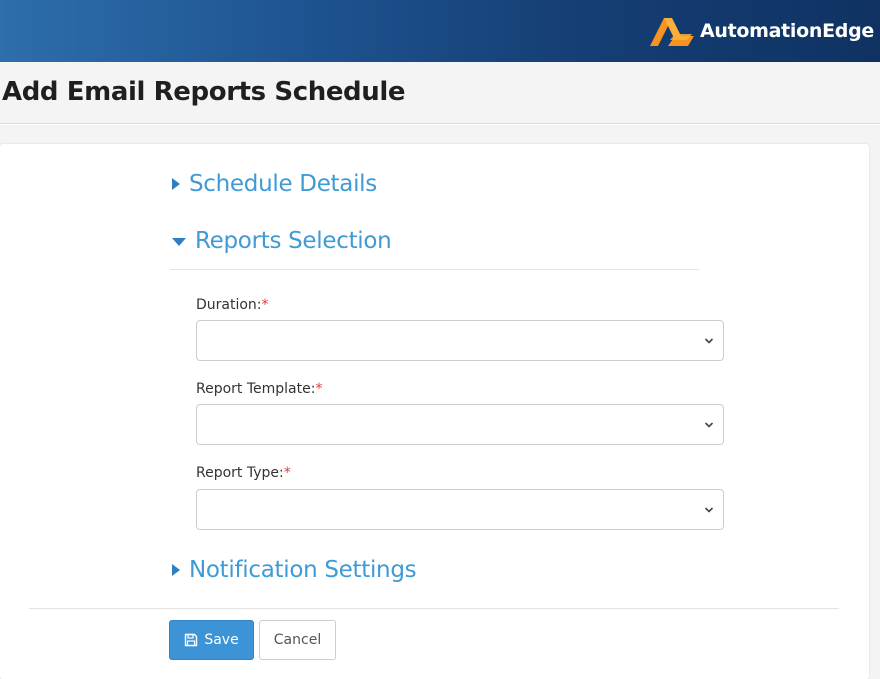  I want to click on page-title: Add Email Reports Schedule, so click(204, 92).